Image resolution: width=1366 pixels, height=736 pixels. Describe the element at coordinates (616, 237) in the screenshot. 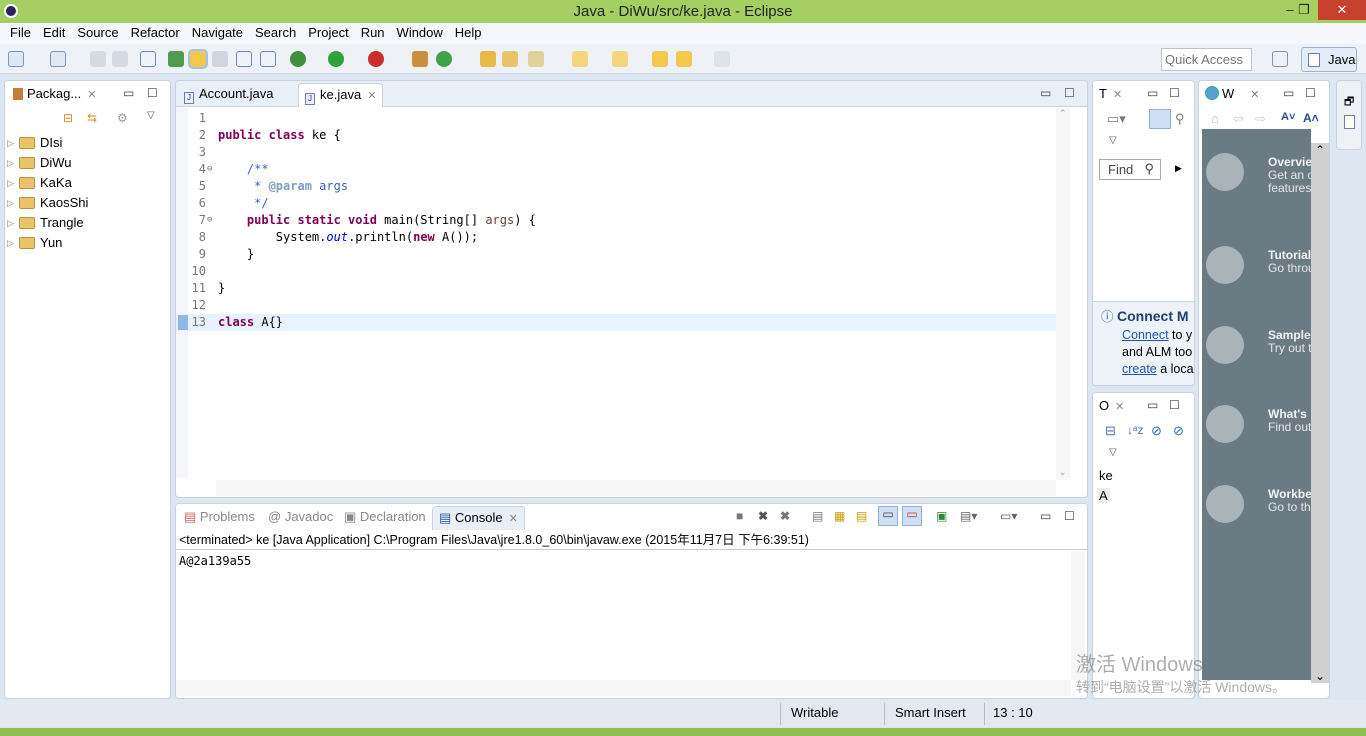

I see `code-line: 8 System.out.println(new A());` at that location.